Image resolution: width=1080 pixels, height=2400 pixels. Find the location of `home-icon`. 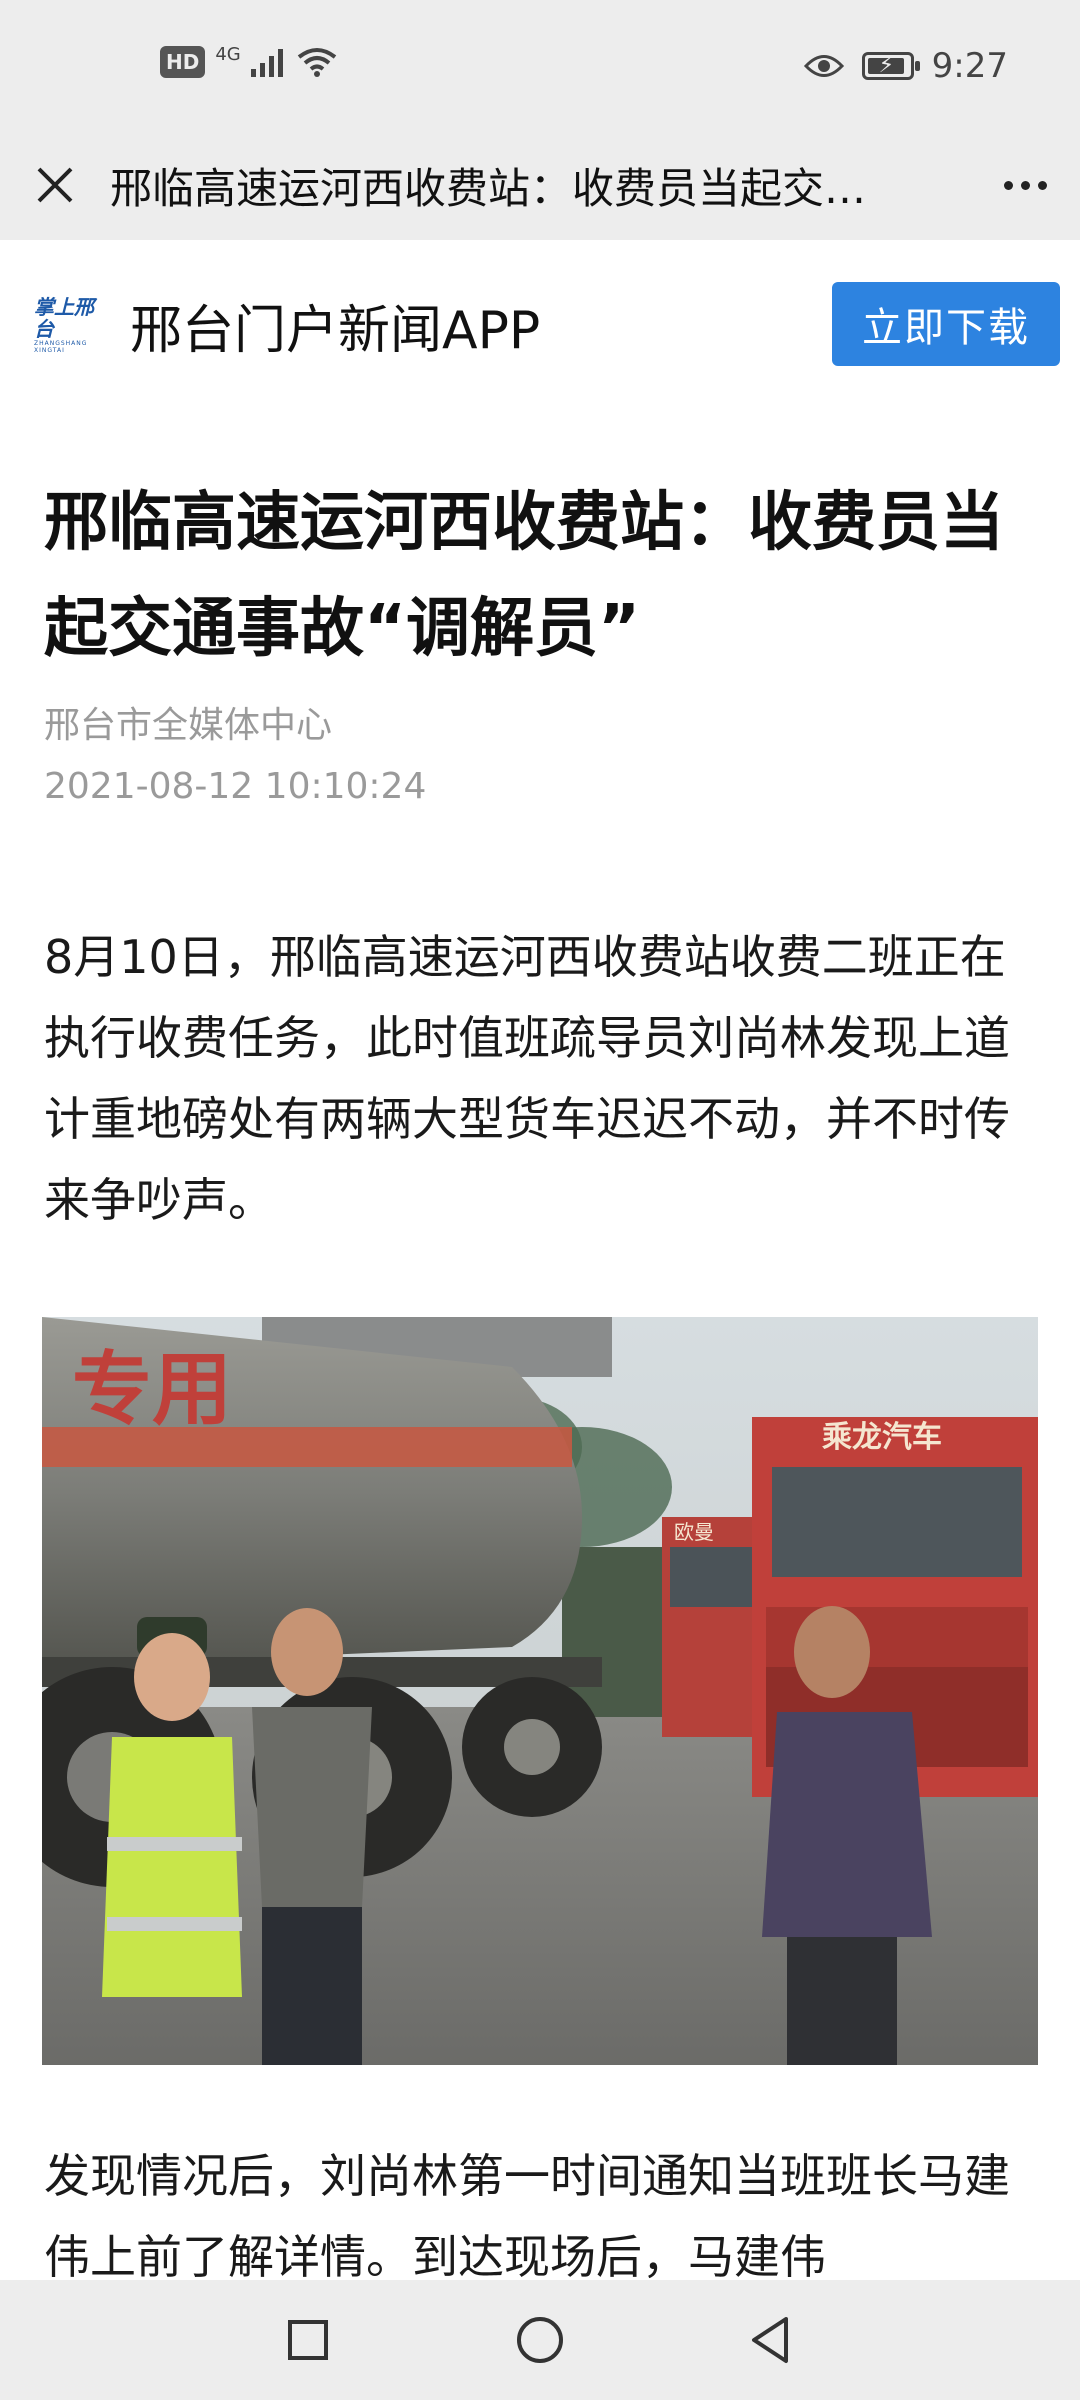

home-icon is located at coordinates (540, 2340).